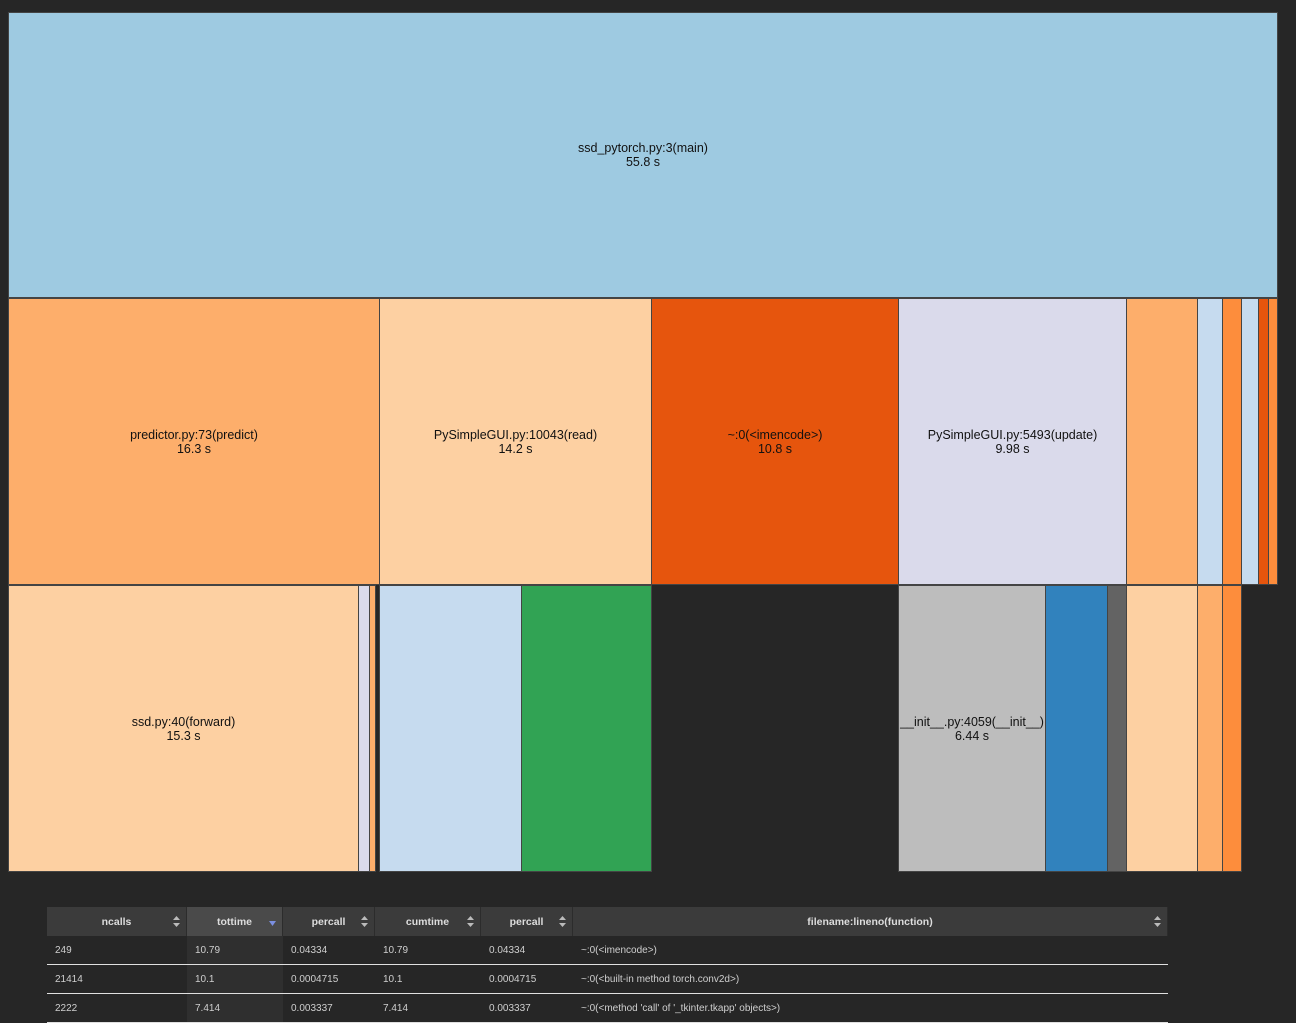  Describe the element at coordinates (1012, 434) in the screenshot. I see `node-label: PySimpleGUI.py:5493(update)` at that location.